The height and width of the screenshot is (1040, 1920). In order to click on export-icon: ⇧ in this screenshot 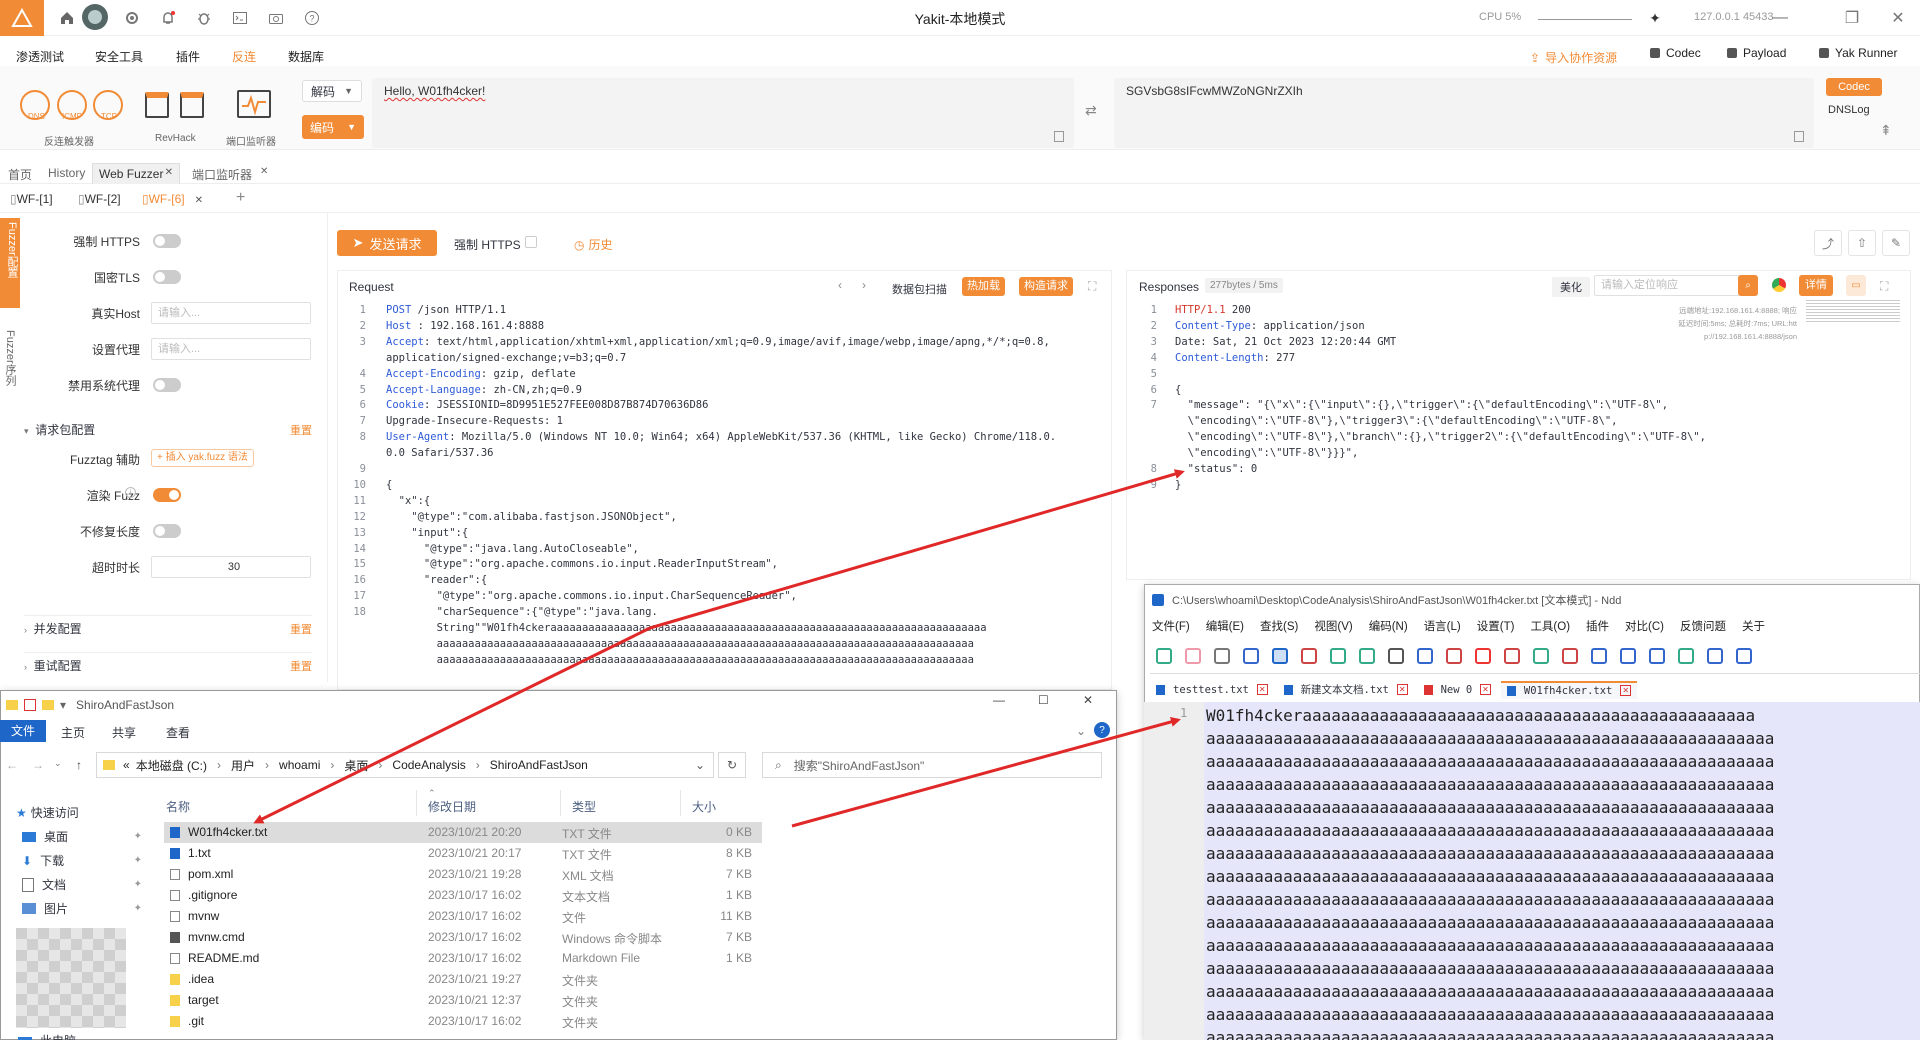, I will do `click(1862, 243)`.